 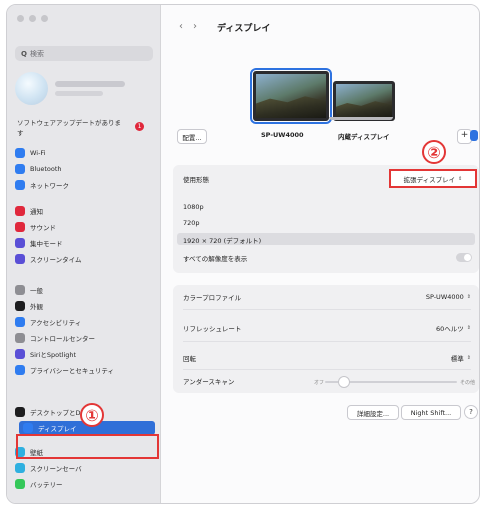 What do you see at coordinates (474, 135) in the screenshot?
I see `display-menu-button` at bounding box center [474, 135].